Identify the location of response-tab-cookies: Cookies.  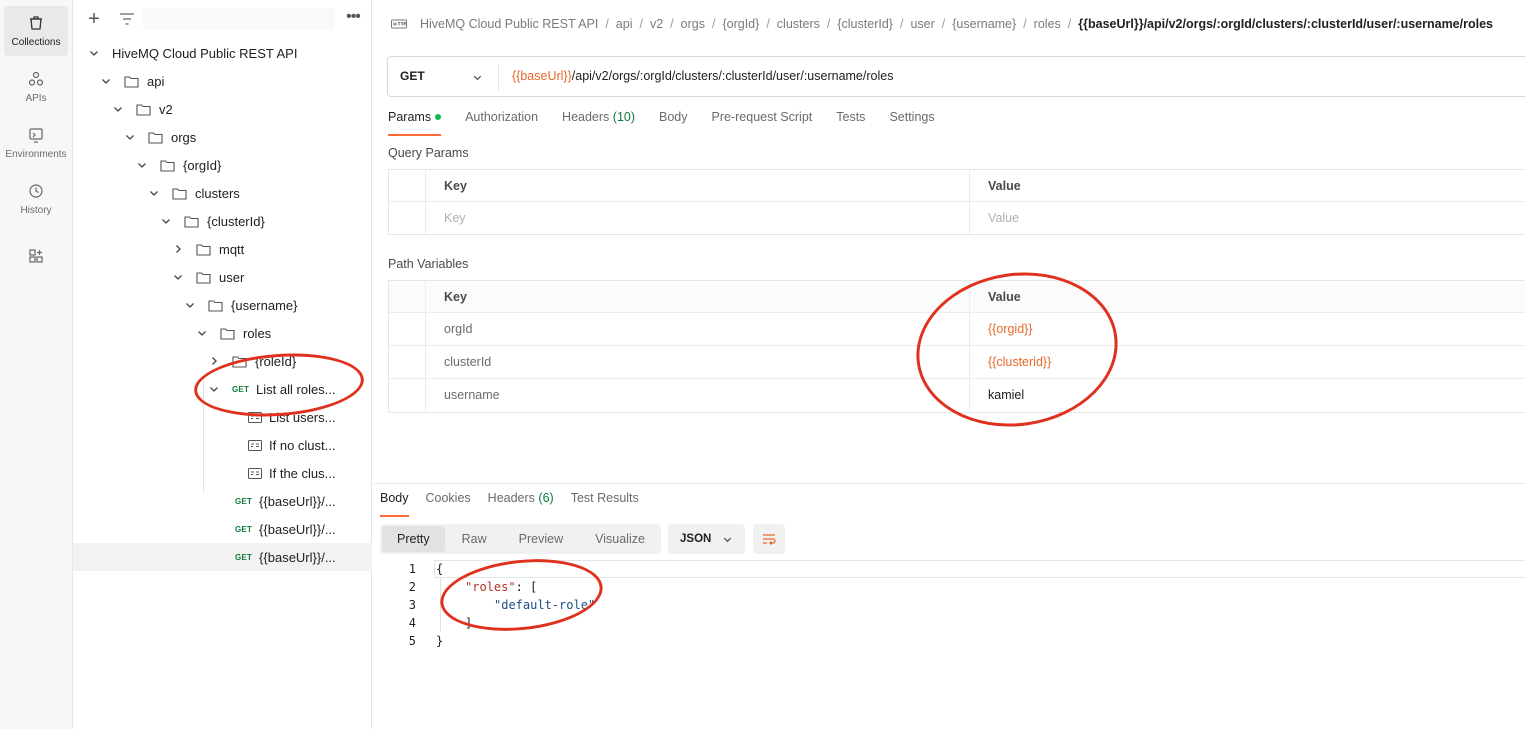
(448, 504).